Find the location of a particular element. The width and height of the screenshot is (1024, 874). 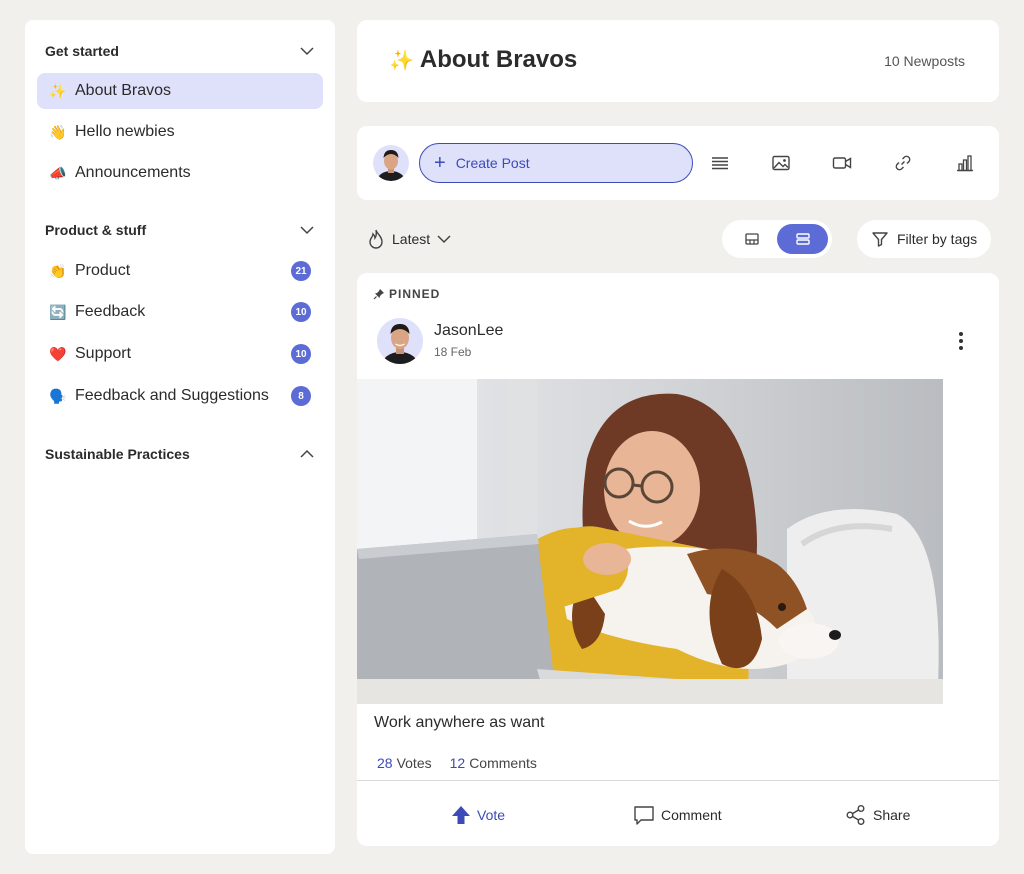

post-author: JasonLee is located at coordinates (468, 331).